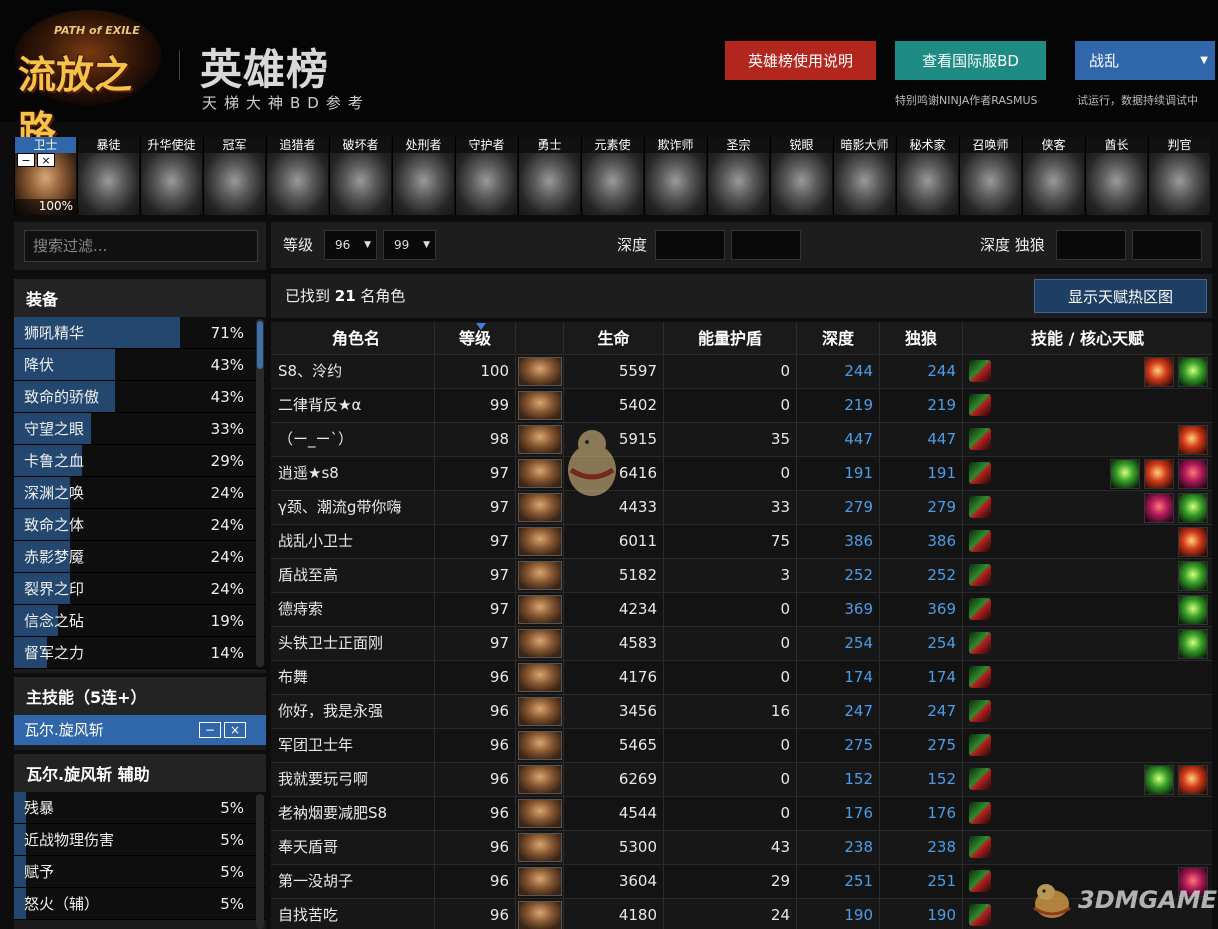 This screenshot has height=929, width=1218. What do you see at coordinates (741, 576) in the screenshot?
I see `table-row: 盾战至高 97 5182 3 252 252` at bounding box center [741, 576].